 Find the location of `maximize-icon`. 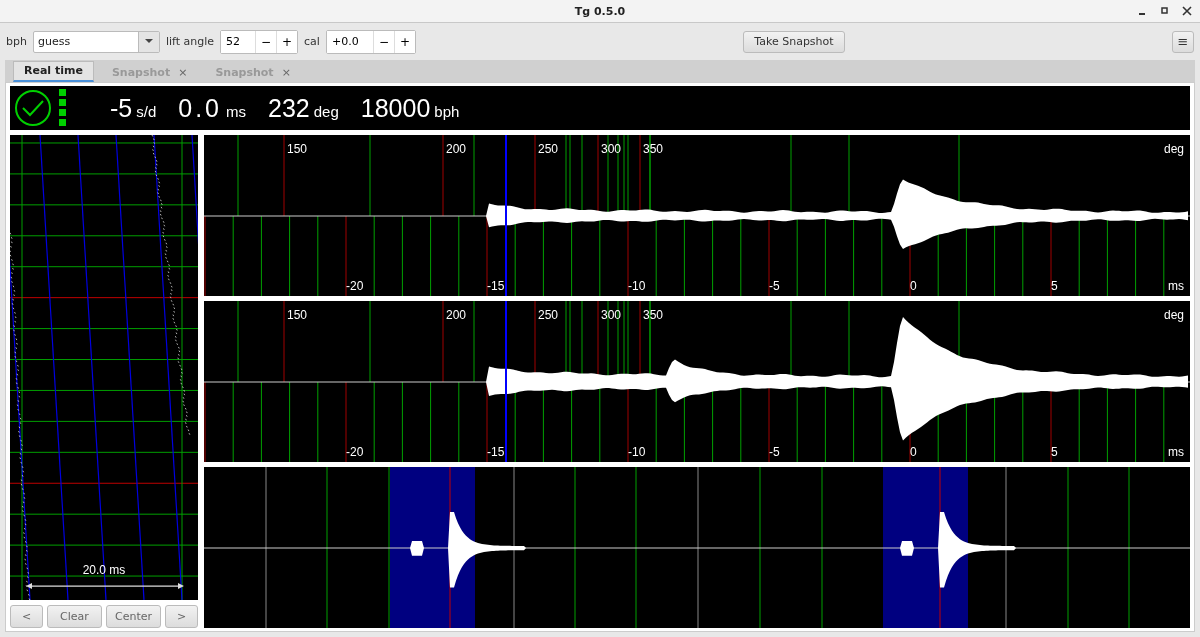

maximize-icon is located at coordinates (1165, 11).